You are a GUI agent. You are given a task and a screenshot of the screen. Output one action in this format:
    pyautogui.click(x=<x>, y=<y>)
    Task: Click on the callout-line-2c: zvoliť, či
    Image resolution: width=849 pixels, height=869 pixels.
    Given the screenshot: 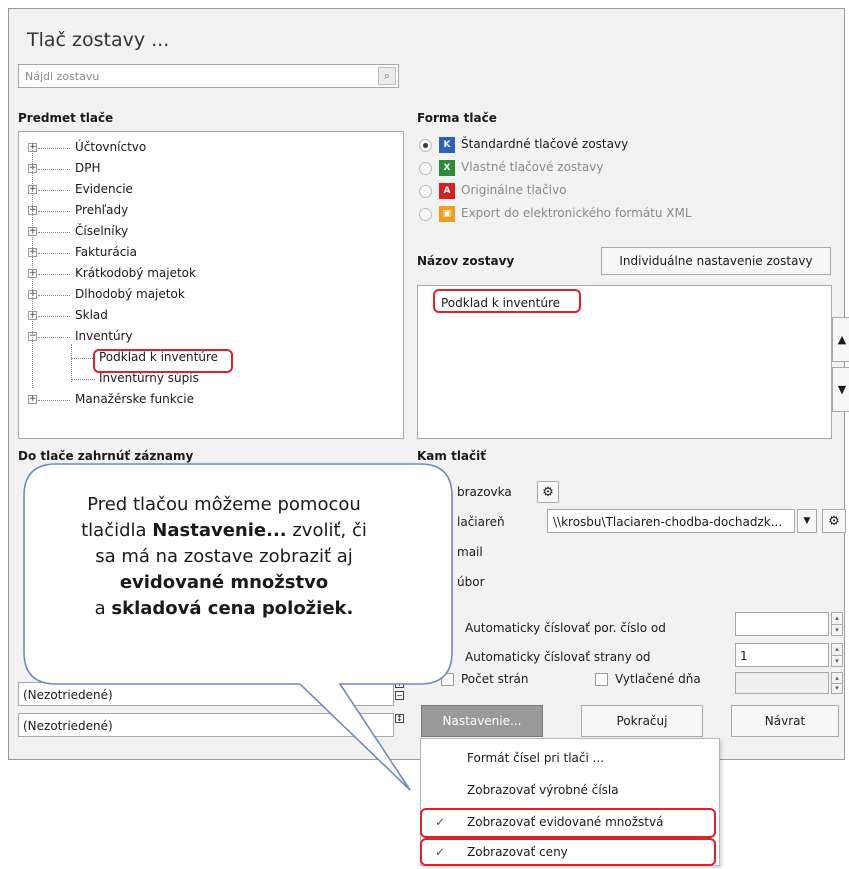 What is the action you would take?
    pyautogui.click(x=326, y=530)
    